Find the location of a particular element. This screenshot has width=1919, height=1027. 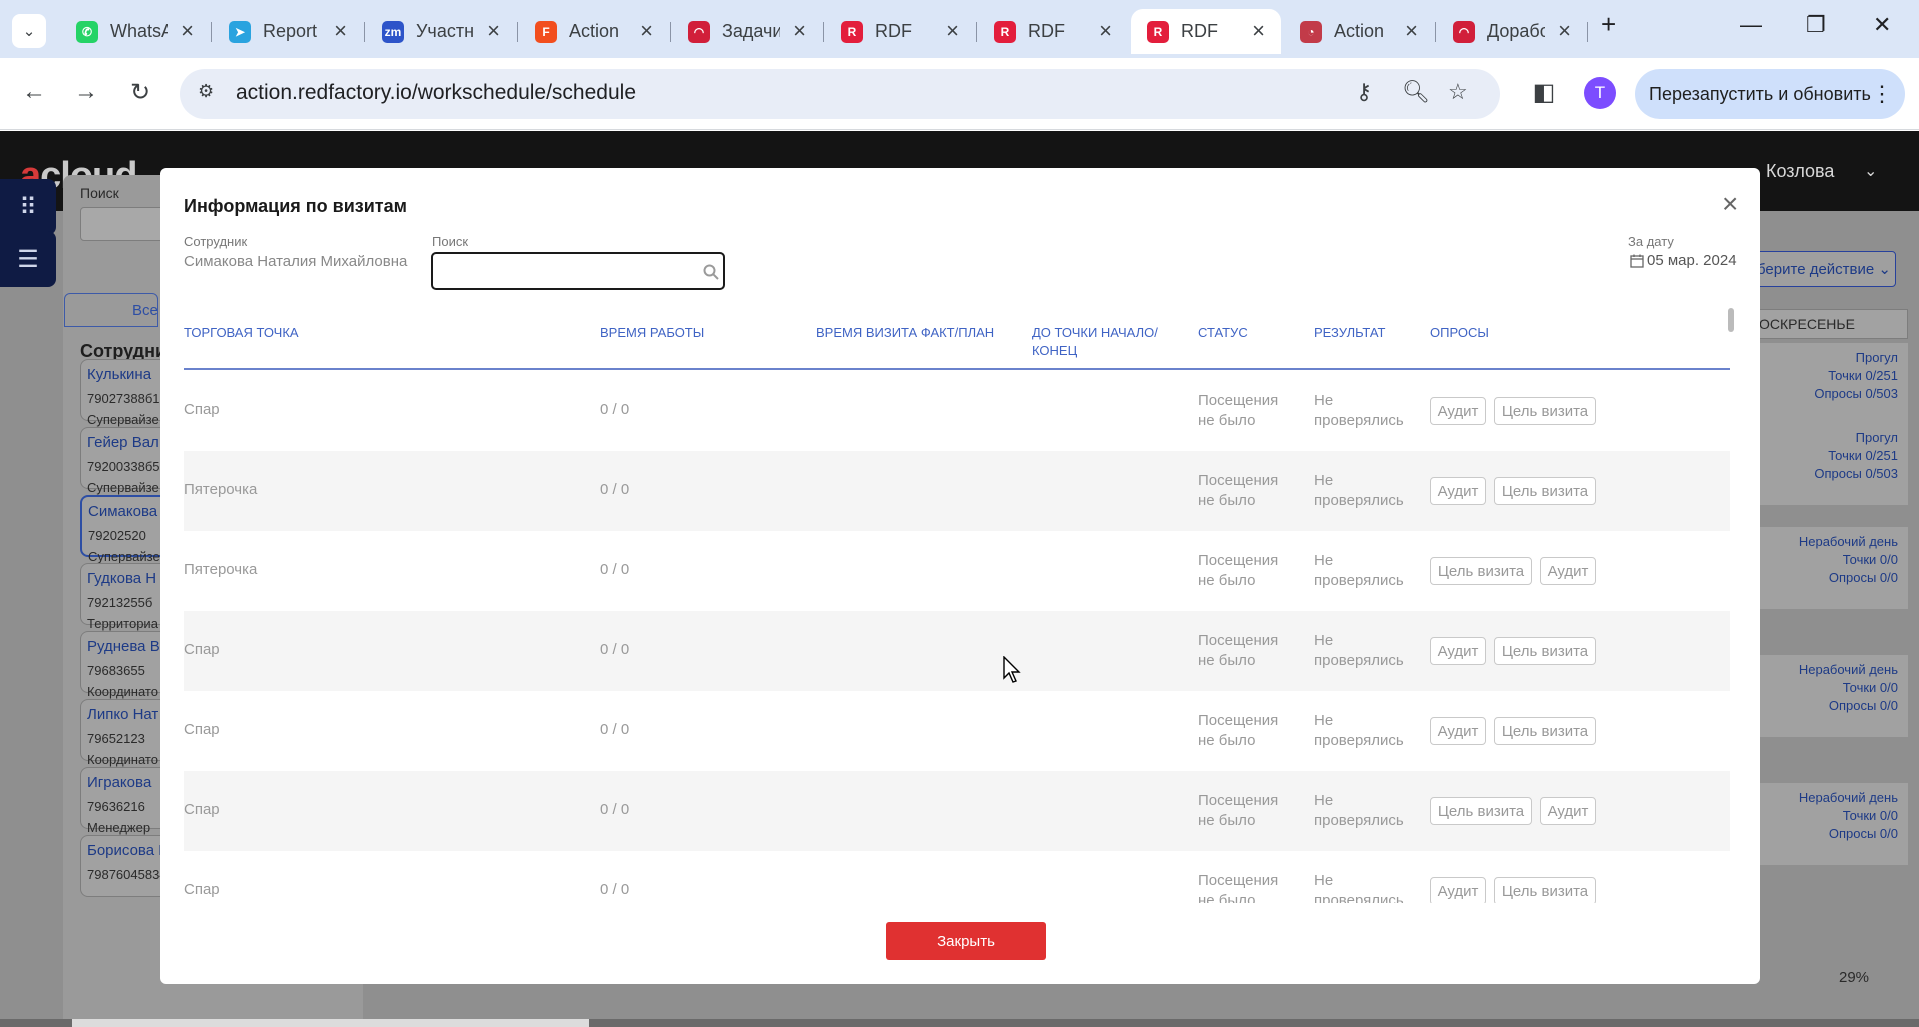

browser-tab: zm Участники × is located at coordinates (441, 31).